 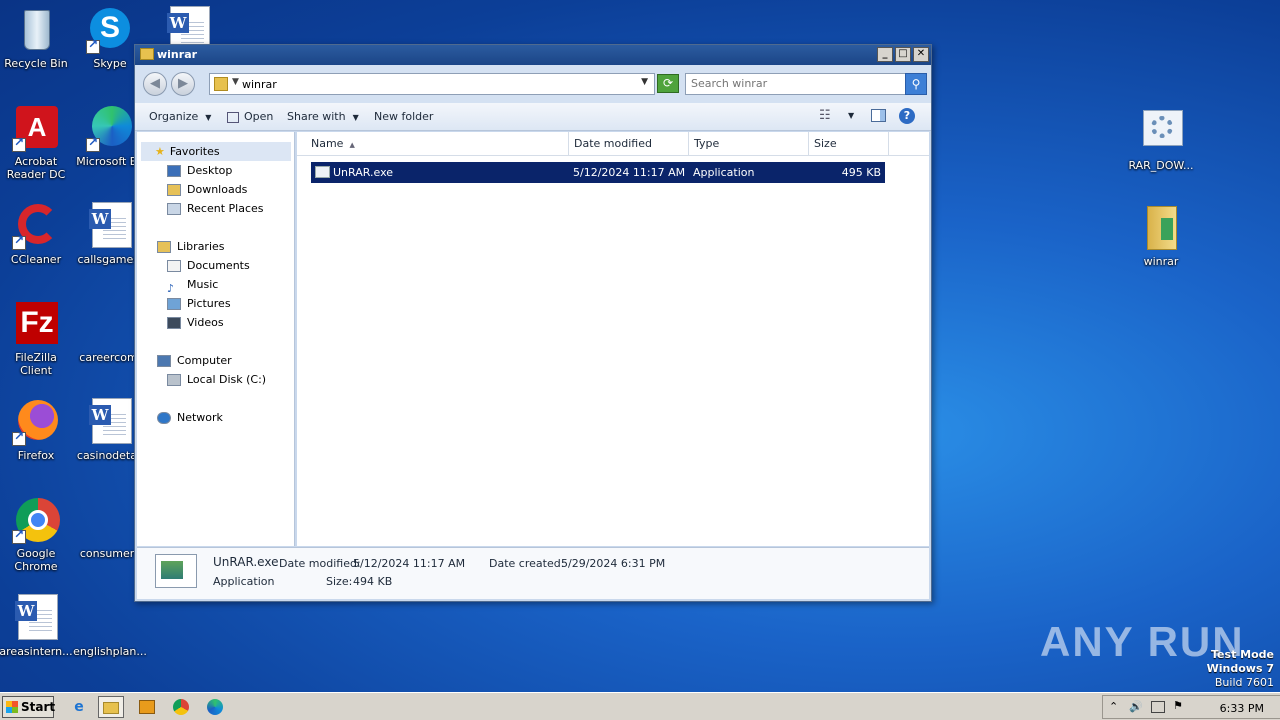 What do you see at coordinates (174, 266) in the screenshot?
I see `documents-icon` at bounding box center [174, 266].